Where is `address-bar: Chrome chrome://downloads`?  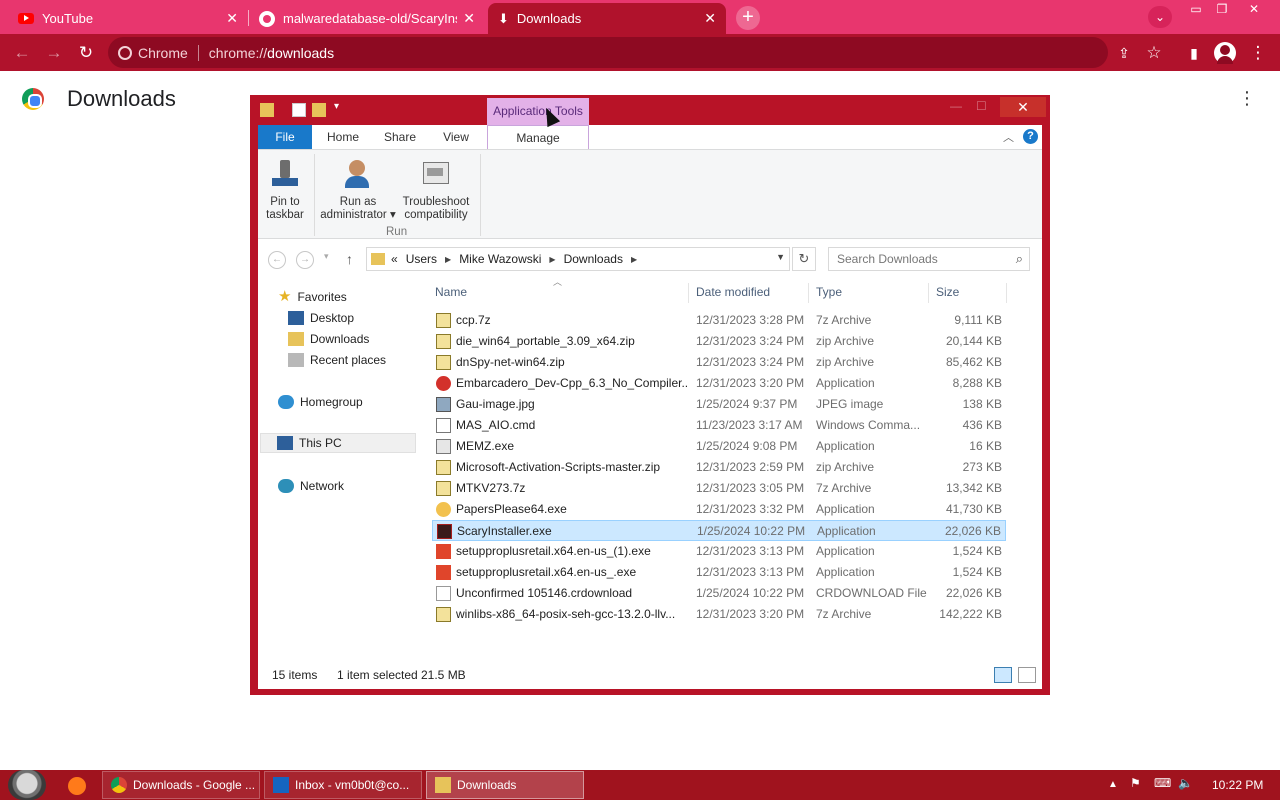
address-bar: Chrome chrome://downloads is located at coordinates (608, 52).